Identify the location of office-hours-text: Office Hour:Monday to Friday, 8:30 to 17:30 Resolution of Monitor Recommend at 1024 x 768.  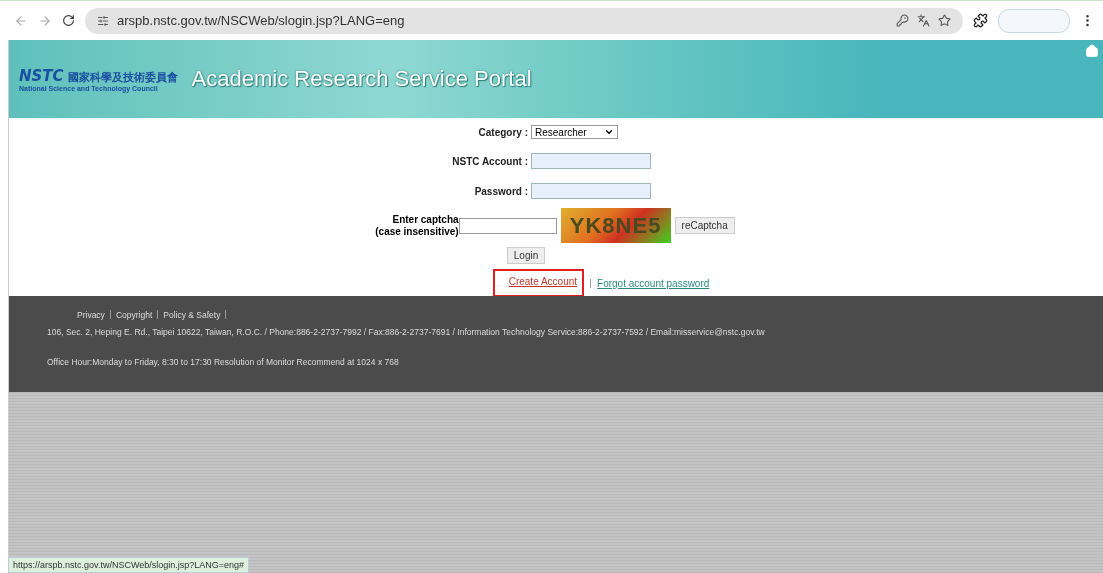
(223, 362).